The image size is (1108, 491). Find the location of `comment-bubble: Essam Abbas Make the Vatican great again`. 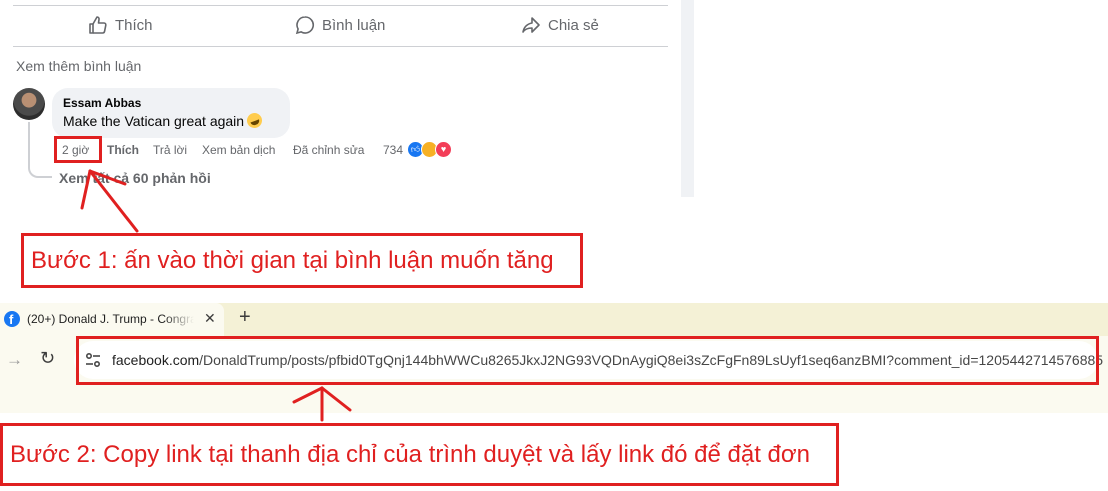

comment-bubble: Essam Abbas Make the Vatican great again is located at coordinates (171, 113).